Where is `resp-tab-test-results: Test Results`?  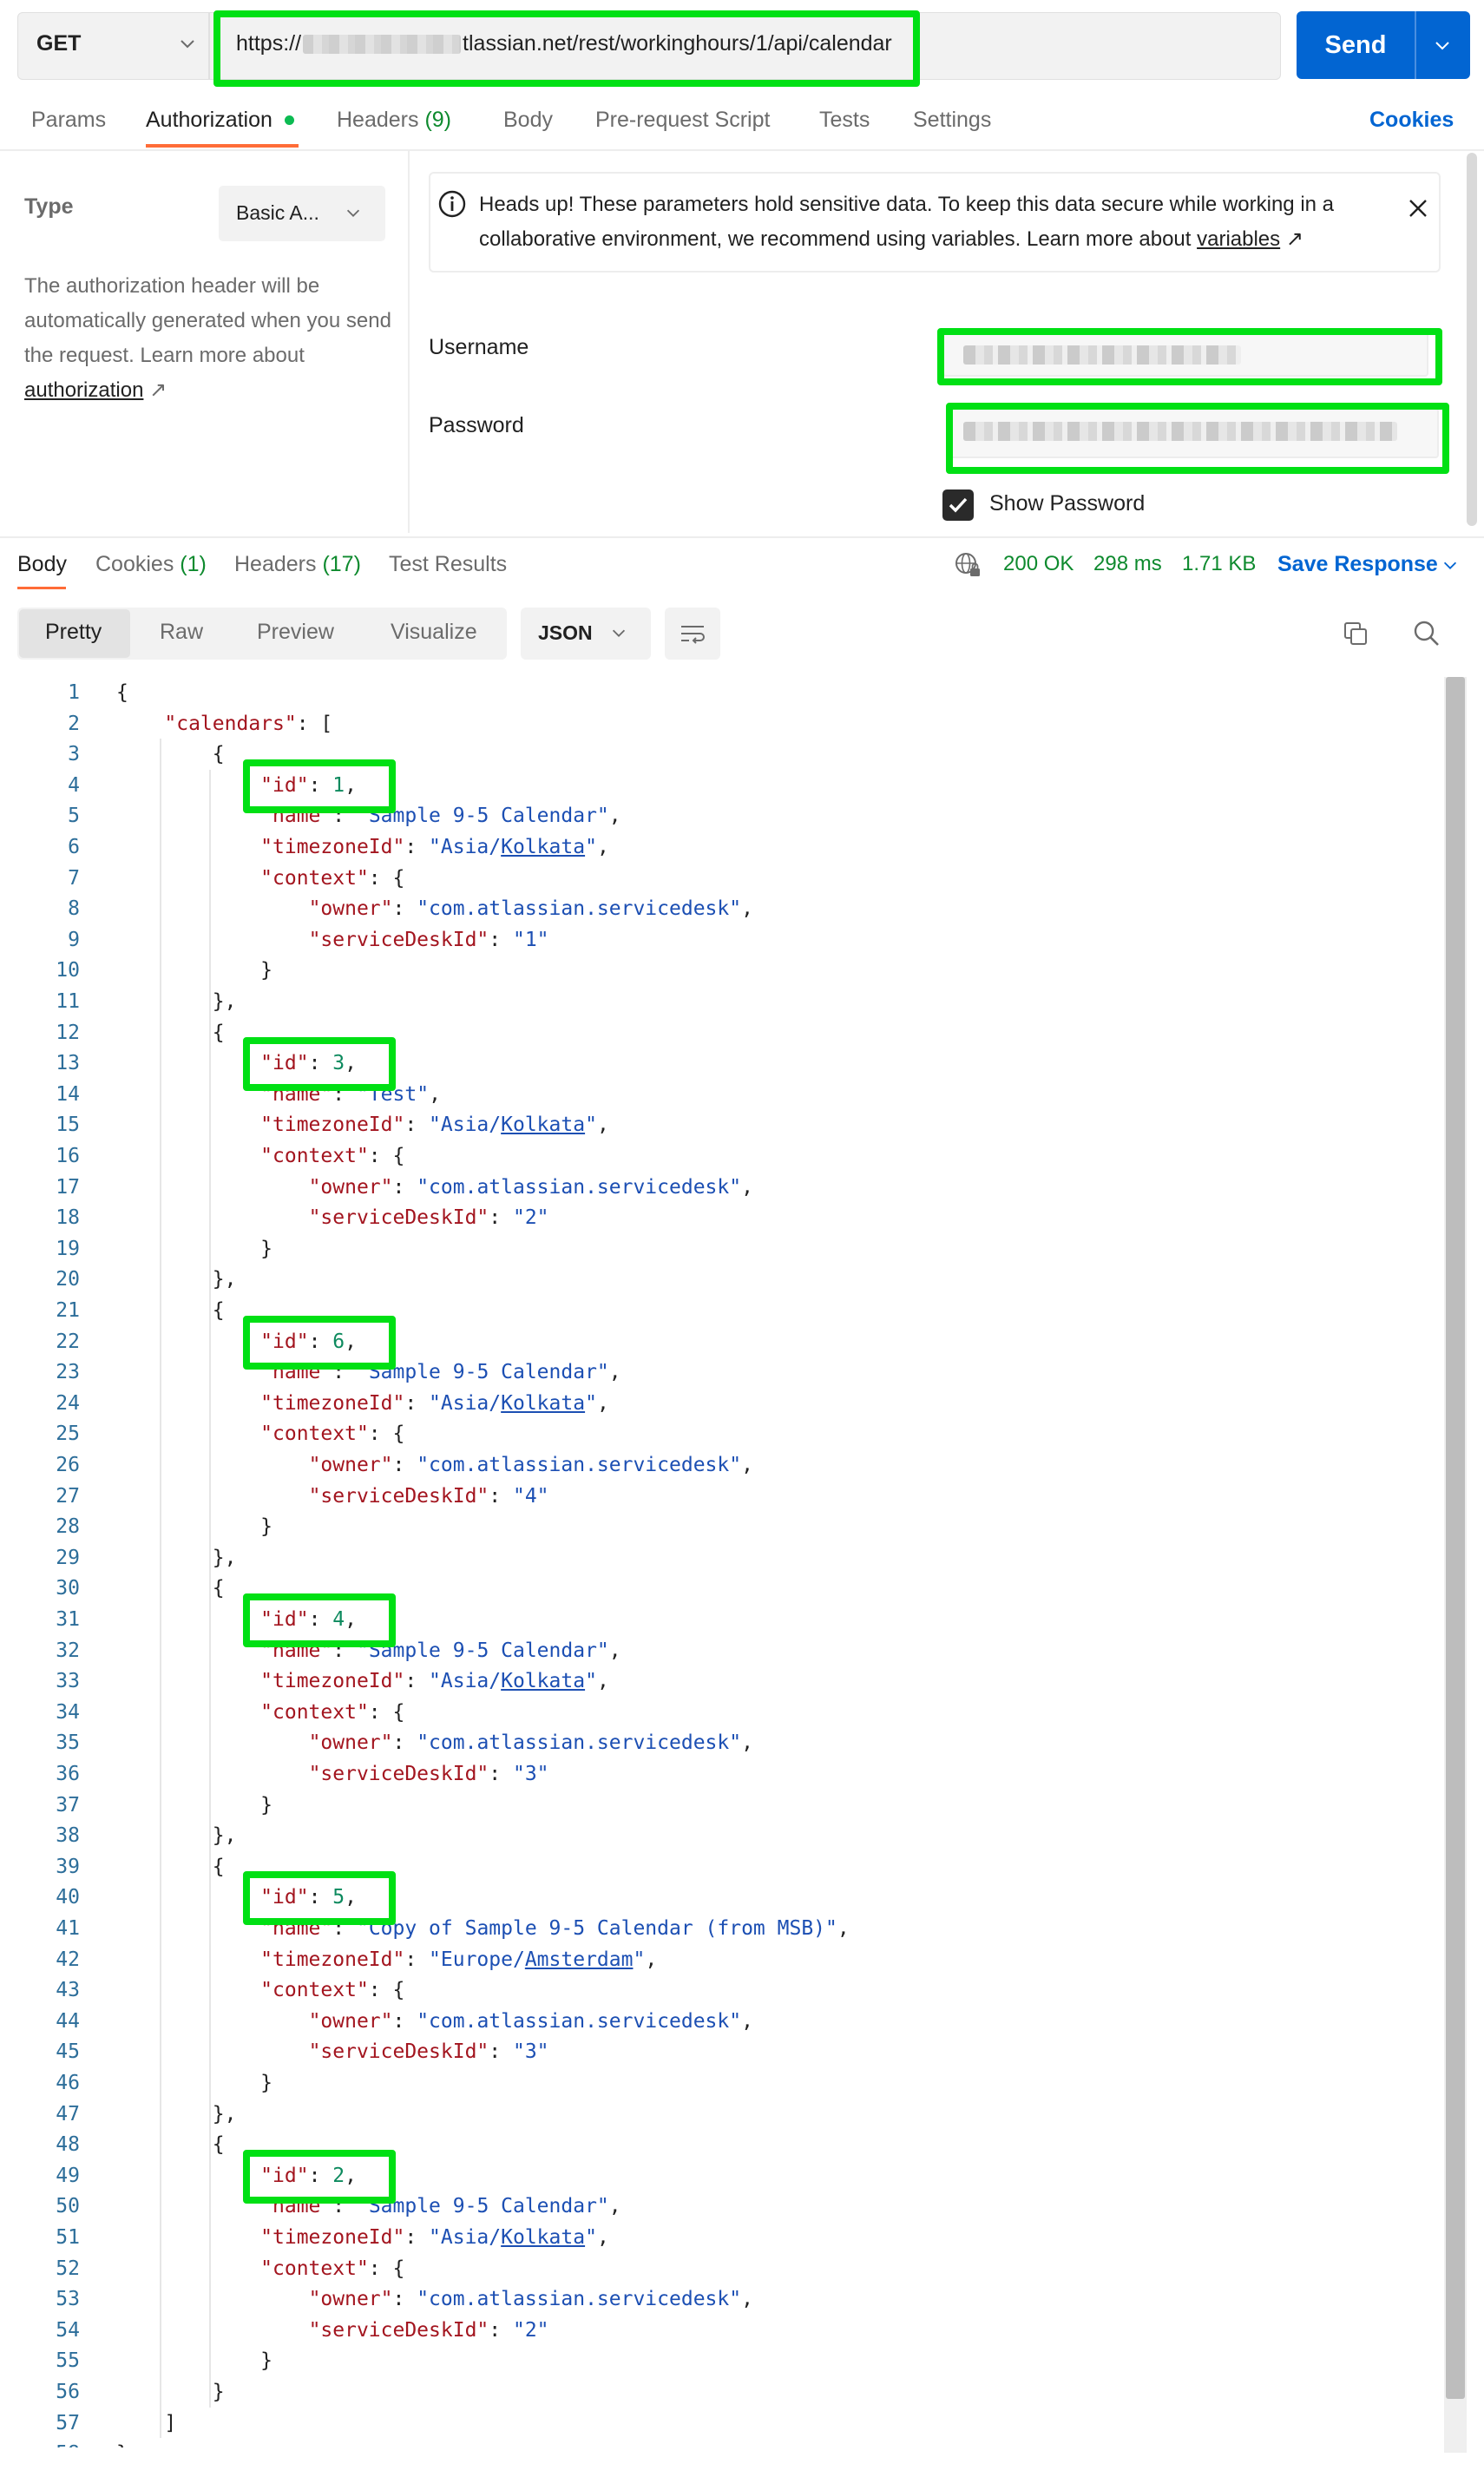
resp-tab-test-results: Test Results is located at coordinates (448, 564).